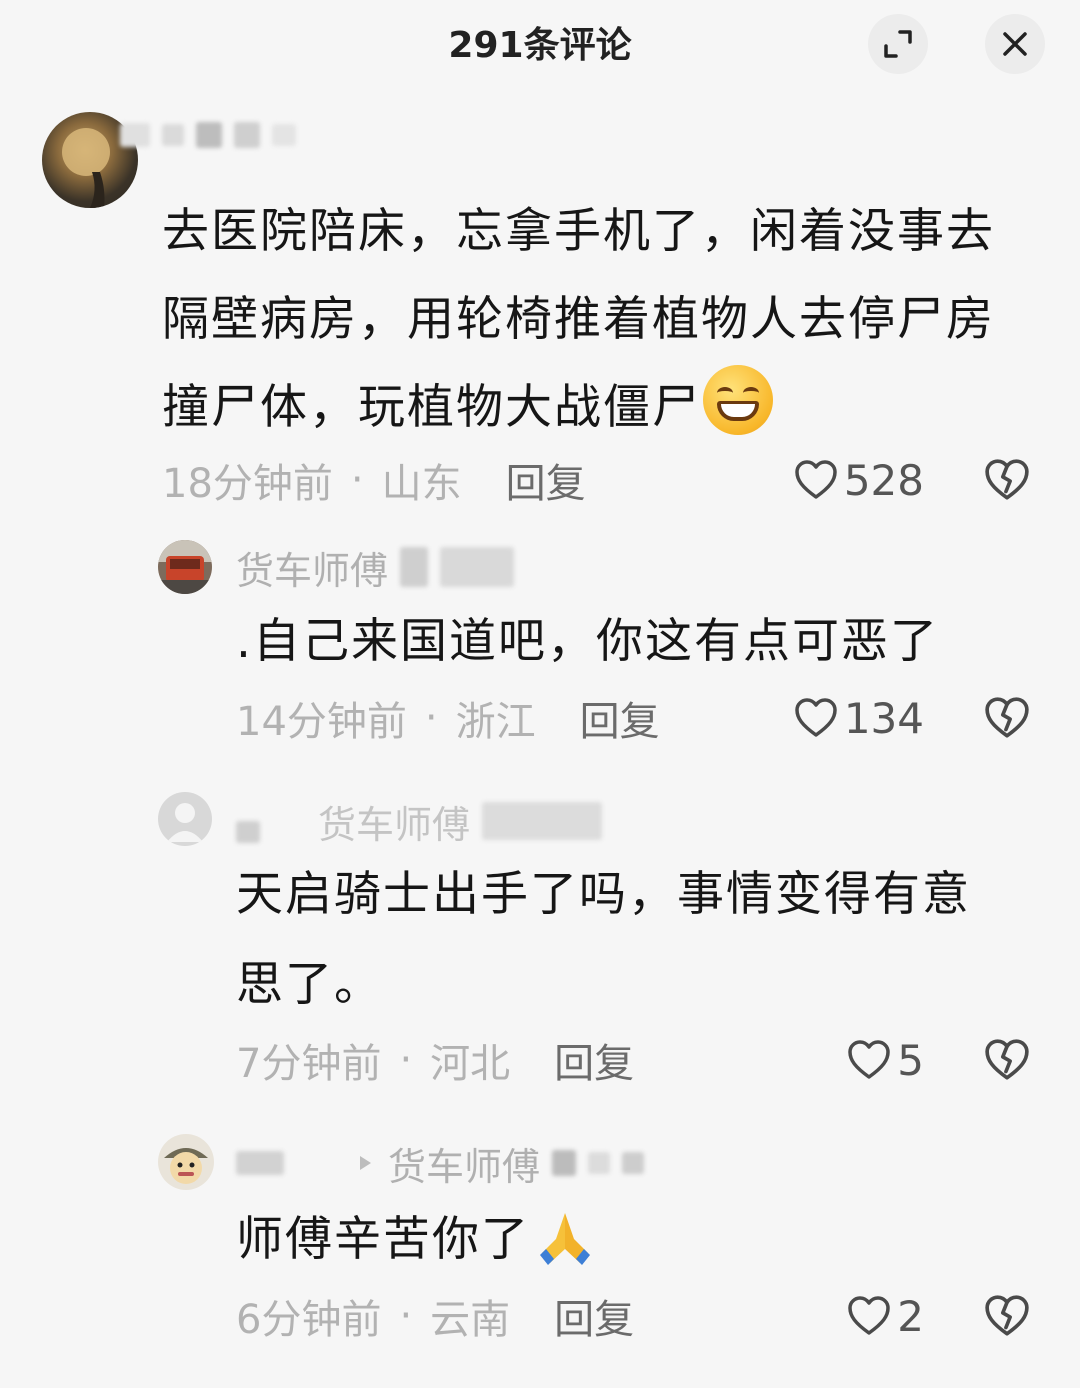 The height and width of the screenshot is (1388, 1080). I want to click on expand-button, so click(898, 44).